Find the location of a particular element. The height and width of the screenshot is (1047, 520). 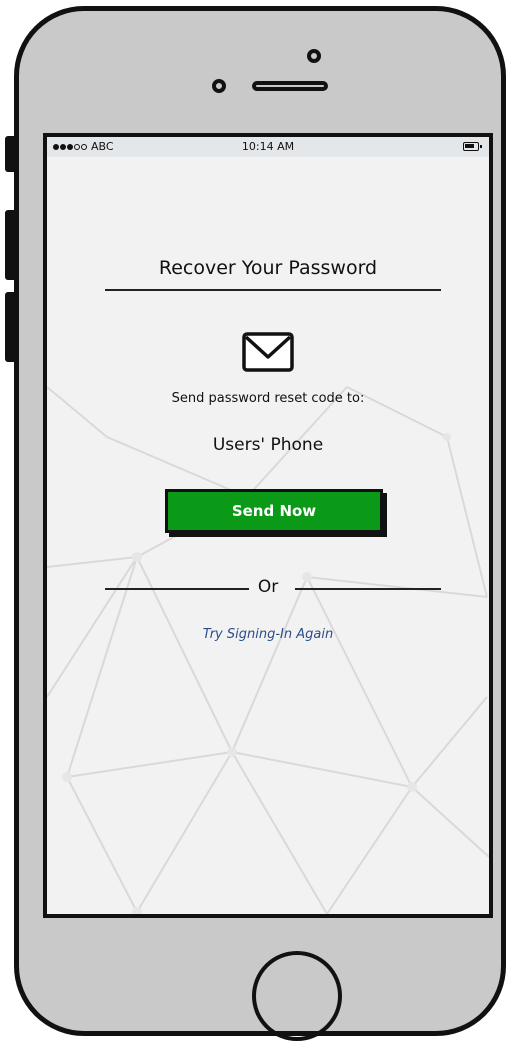

title-divider is located at coordinates (273, 290).